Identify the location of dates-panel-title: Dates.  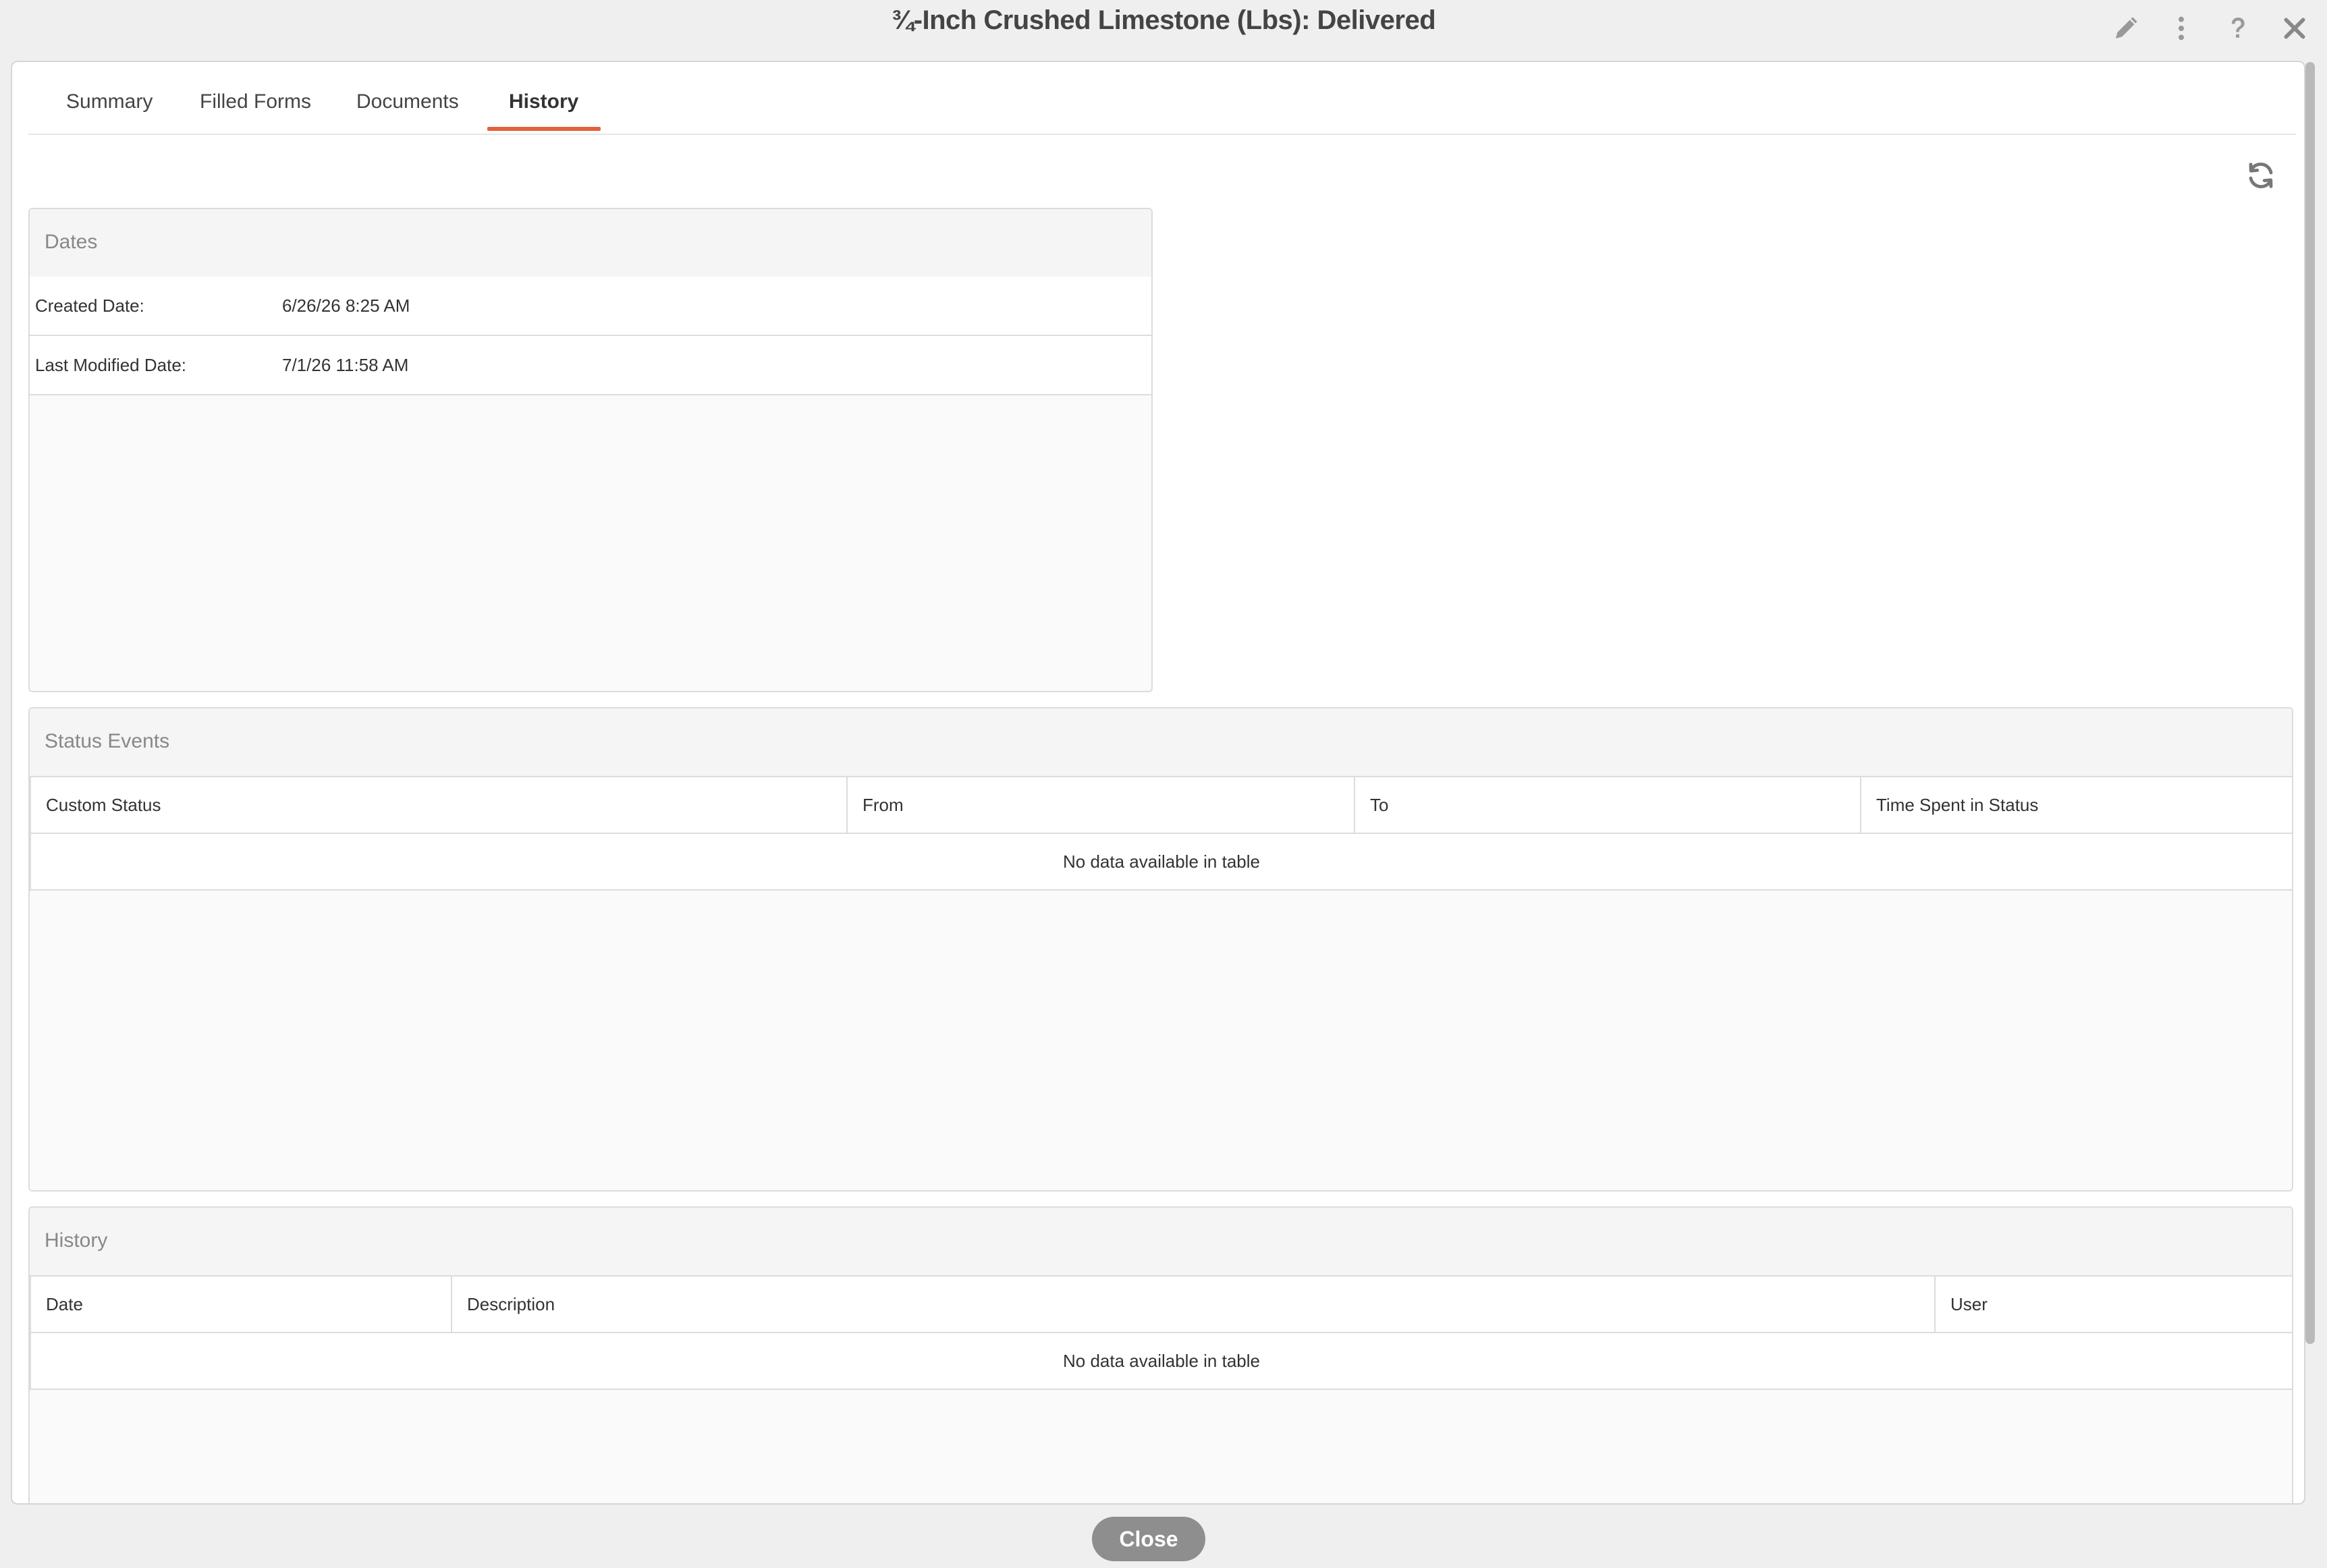
(71, 242).